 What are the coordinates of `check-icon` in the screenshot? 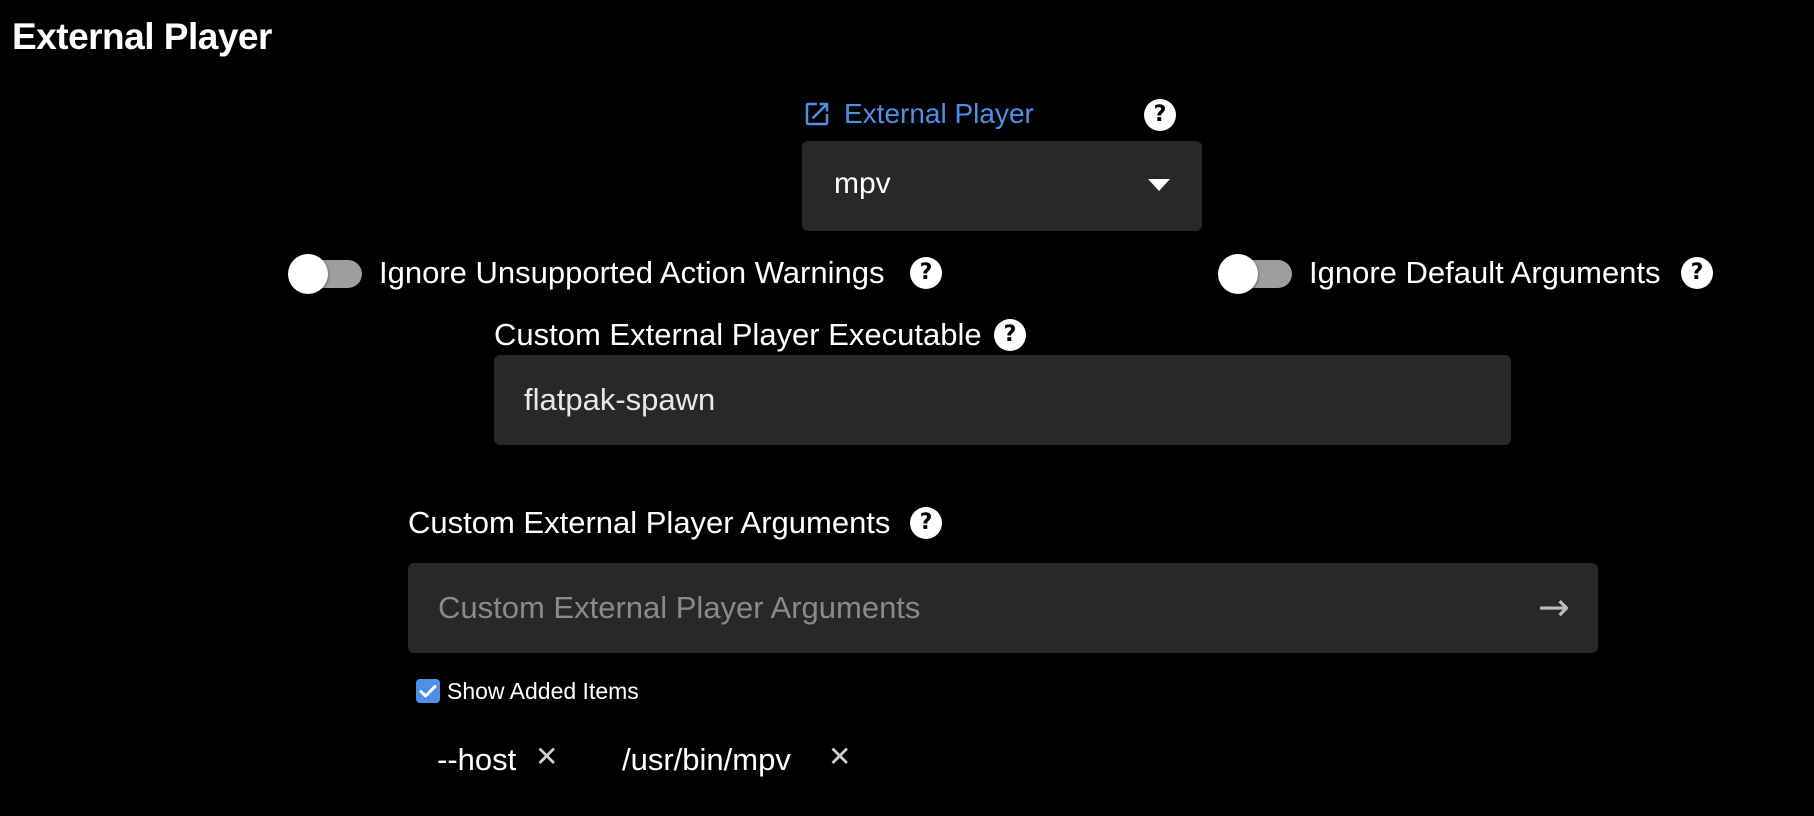 It's located at (428, 691).